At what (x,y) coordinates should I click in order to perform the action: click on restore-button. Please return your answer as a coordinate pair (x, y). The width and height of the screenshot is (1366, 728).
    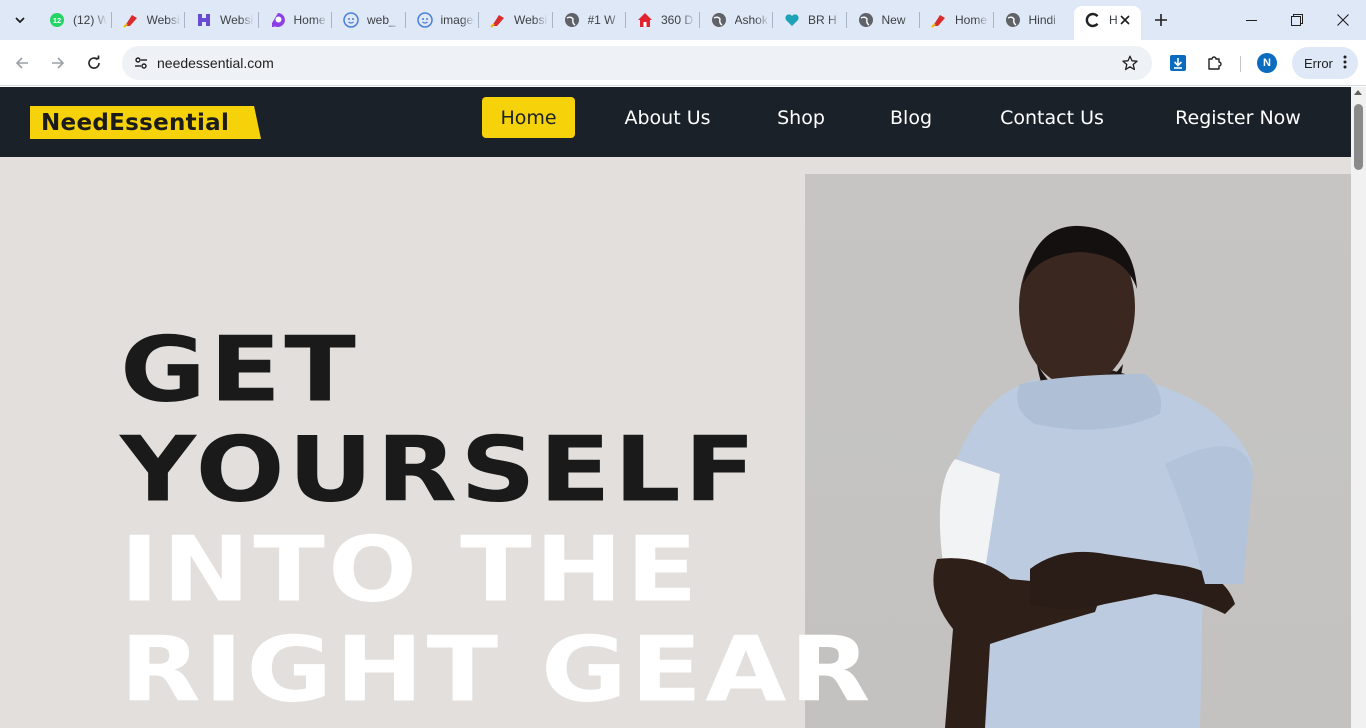
    Looking at the image, I should click on (1297, 20).